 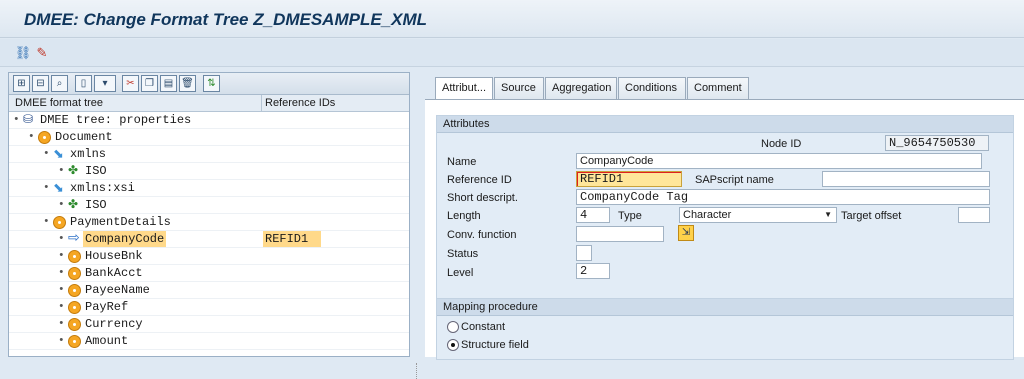 I want to click on status-label: Status, so click(x=463, y=254).